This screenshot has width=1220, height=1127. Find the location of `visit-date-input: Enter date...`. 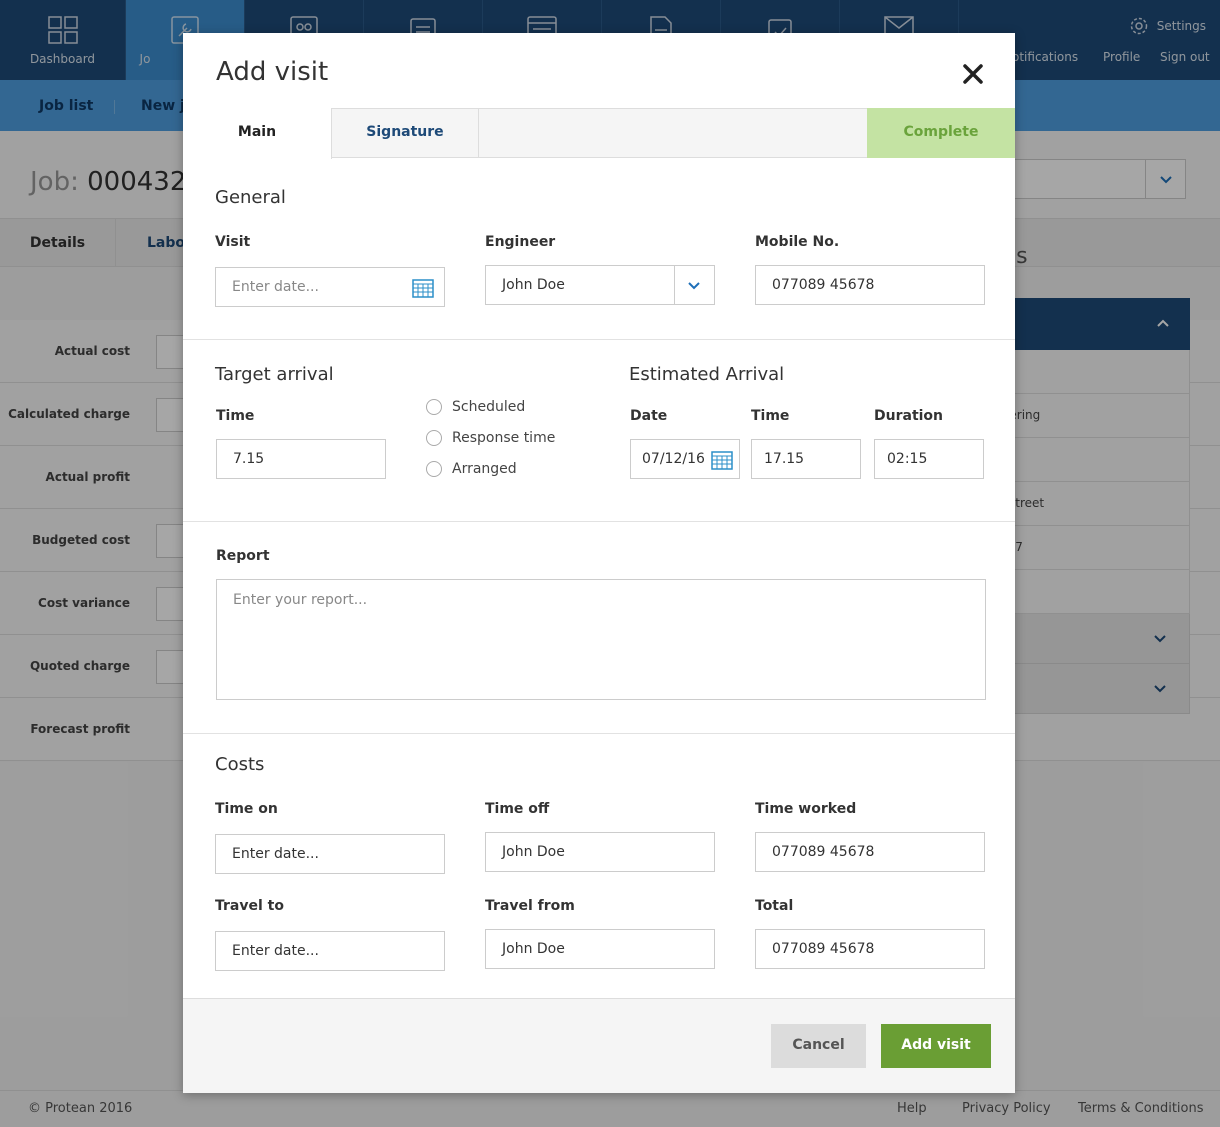

visit-date-input: Enter date... is located at coordinates (330, 287).